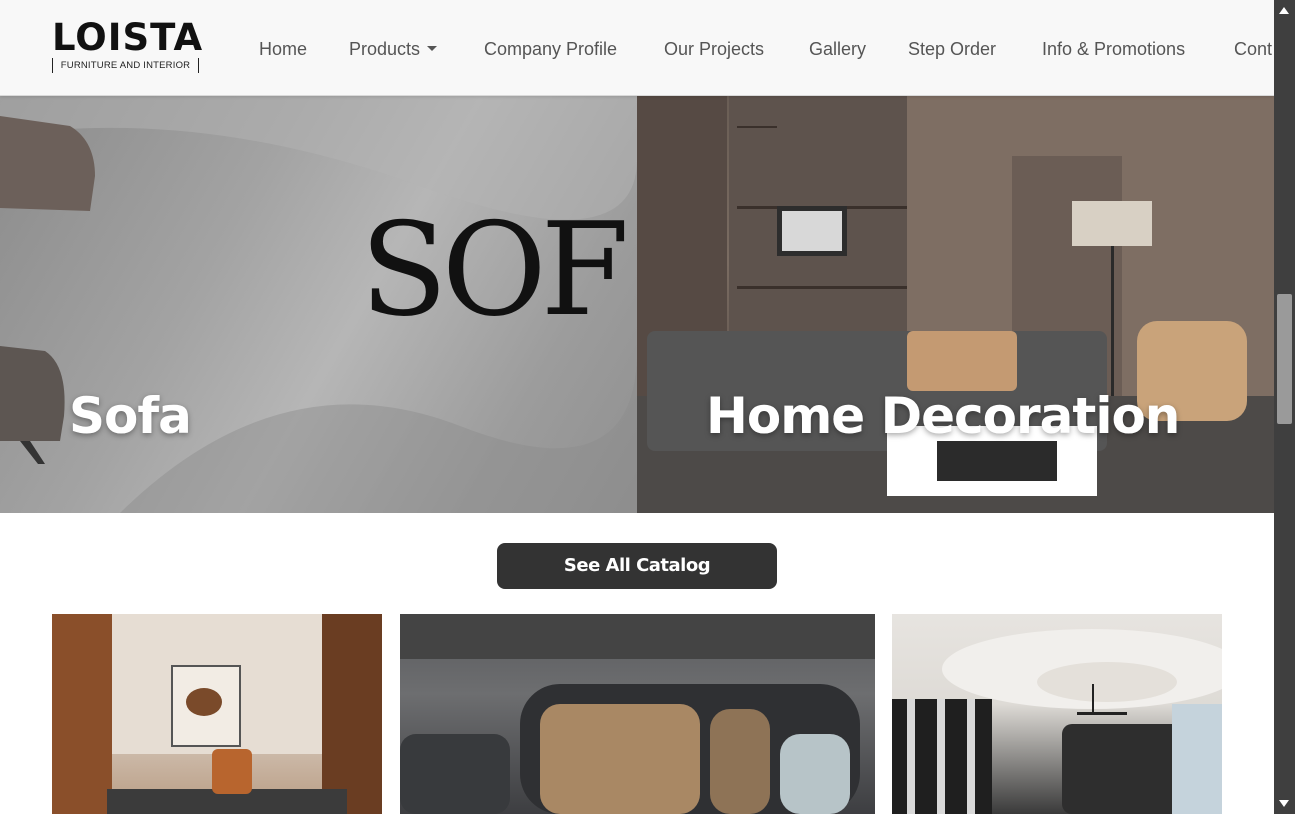  What do you see at coordinates (637, 566) in the screenshot?
I see `see-all-catalog-button: See All Catalog` at bounding box center [637, 566].